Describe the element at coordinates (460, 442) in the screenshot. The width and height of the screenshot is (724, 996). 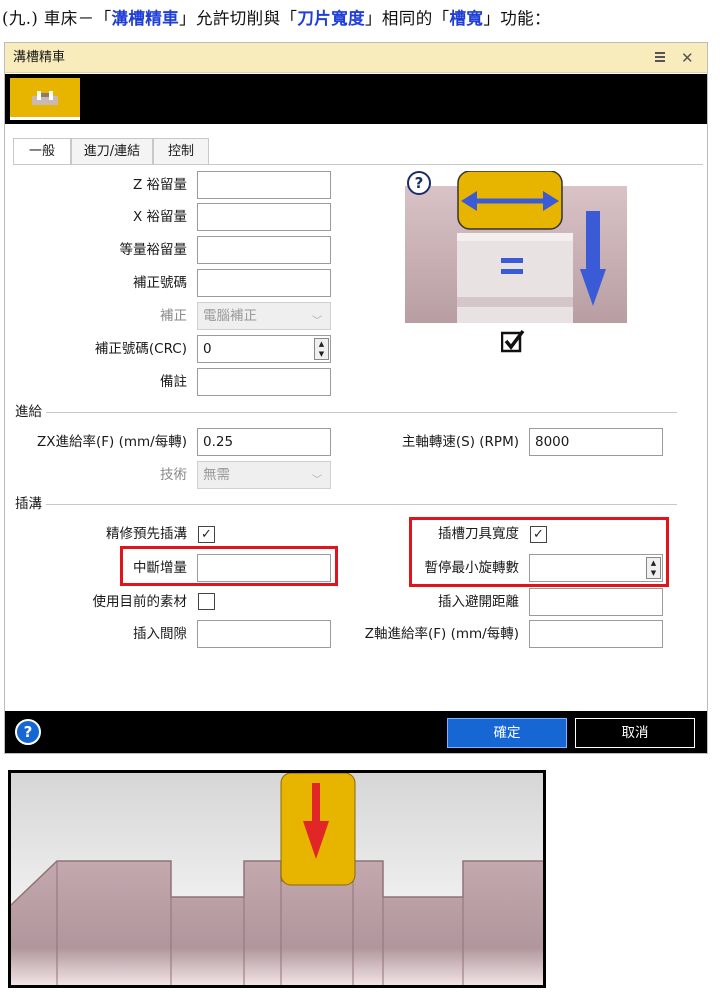
I see `spindle-speed-label: 主軸轉速(S) (RPM)` at that location.